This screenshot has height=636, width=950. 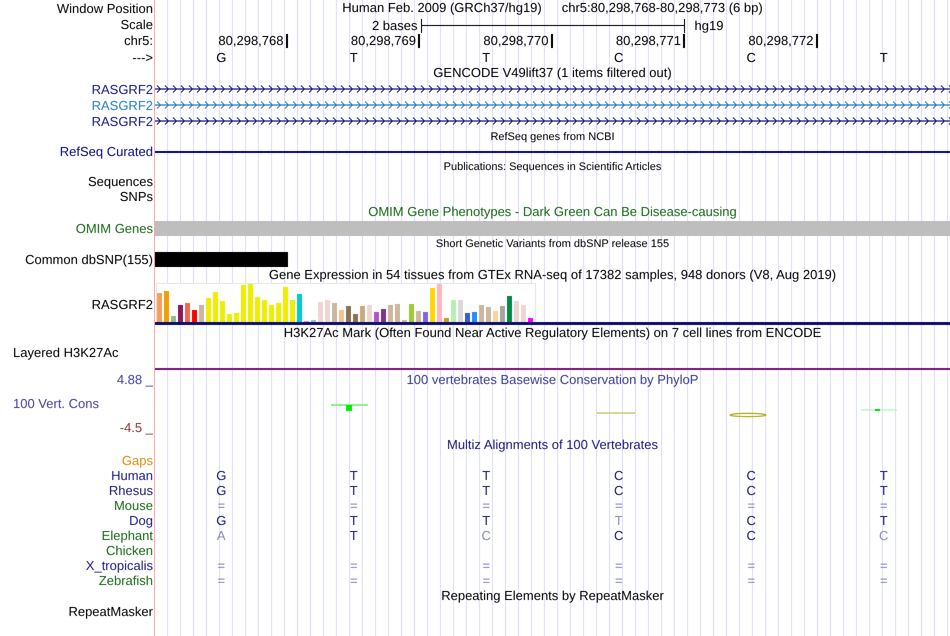 What do you see at coordinates (89, 259) in the screenshot?
I see `track-label: Common dbSNP(155)` at bounding box center [89, 259].